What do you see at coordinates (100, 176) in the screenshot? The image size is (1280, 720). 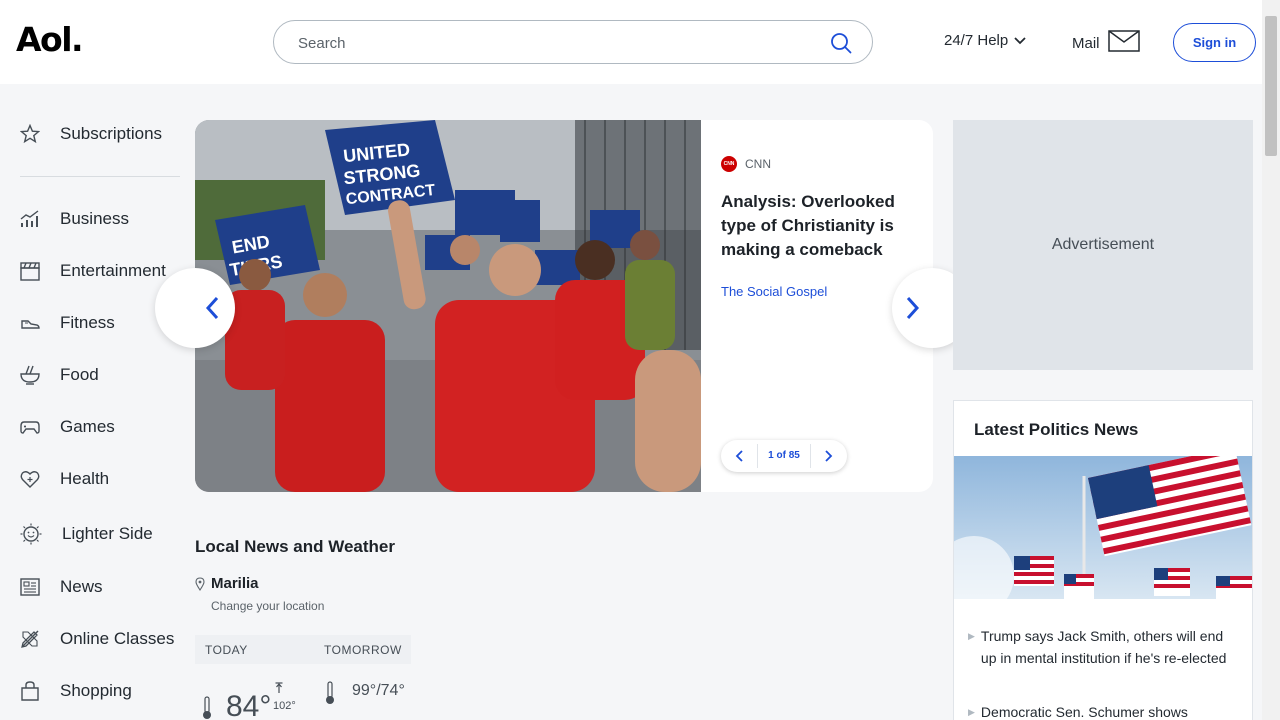 I see `sidebar-divider` at bounding box center [100, 176].